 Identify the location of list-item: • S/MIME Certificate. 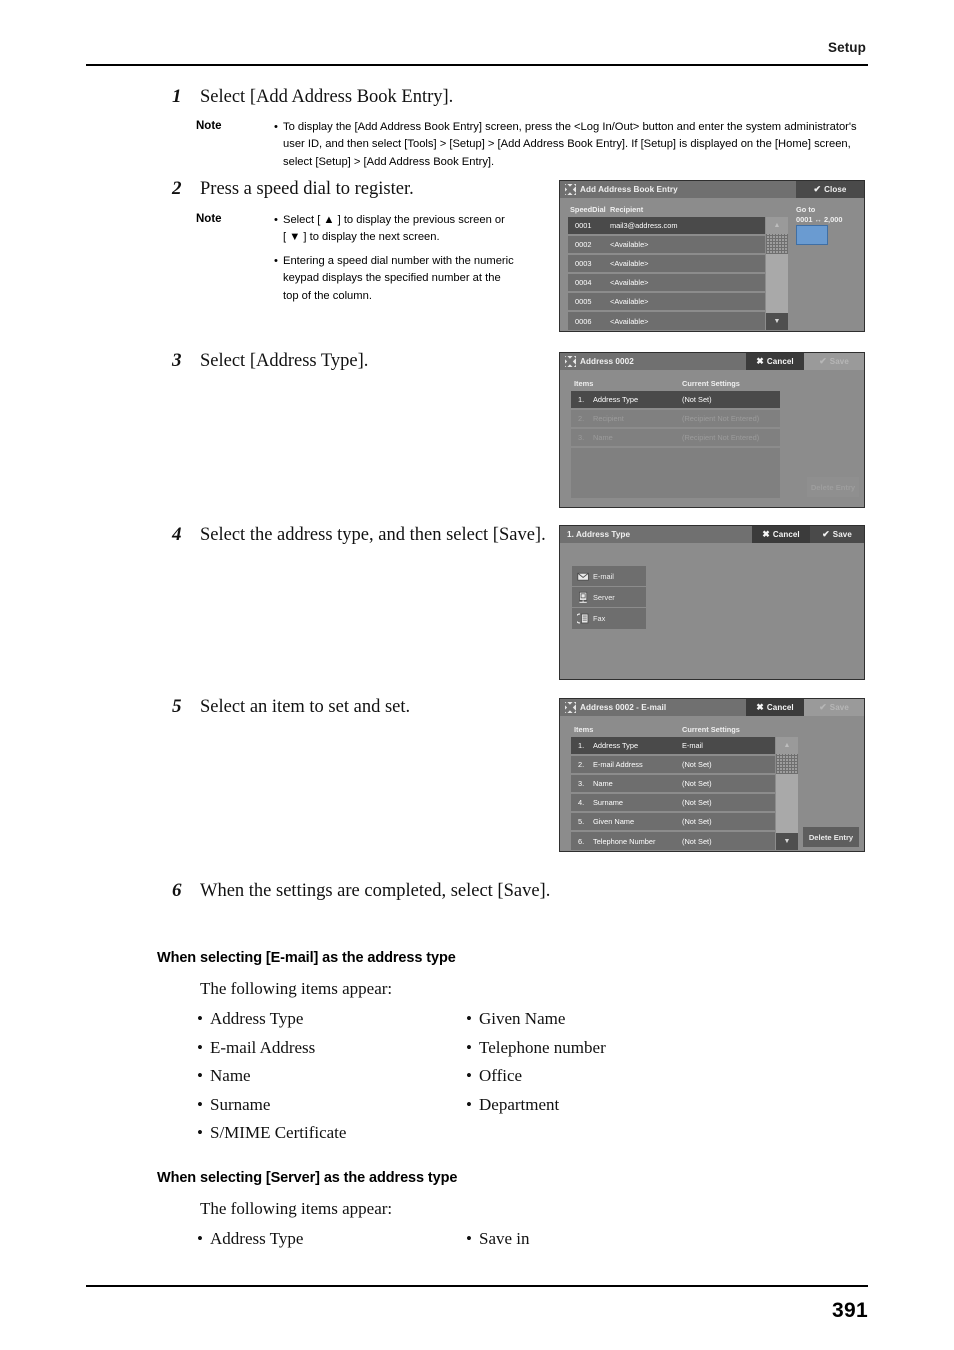
(271, 1133).